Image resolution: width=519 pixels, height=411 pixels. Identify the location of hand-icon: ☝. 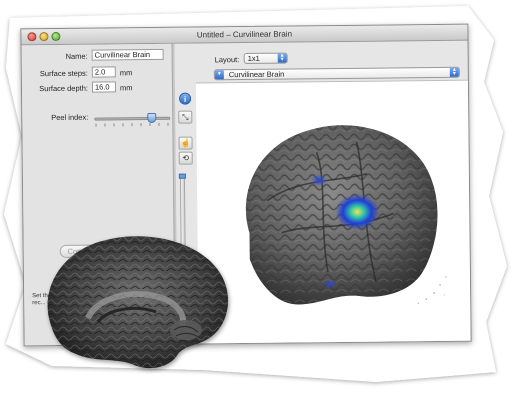
(185, 143).